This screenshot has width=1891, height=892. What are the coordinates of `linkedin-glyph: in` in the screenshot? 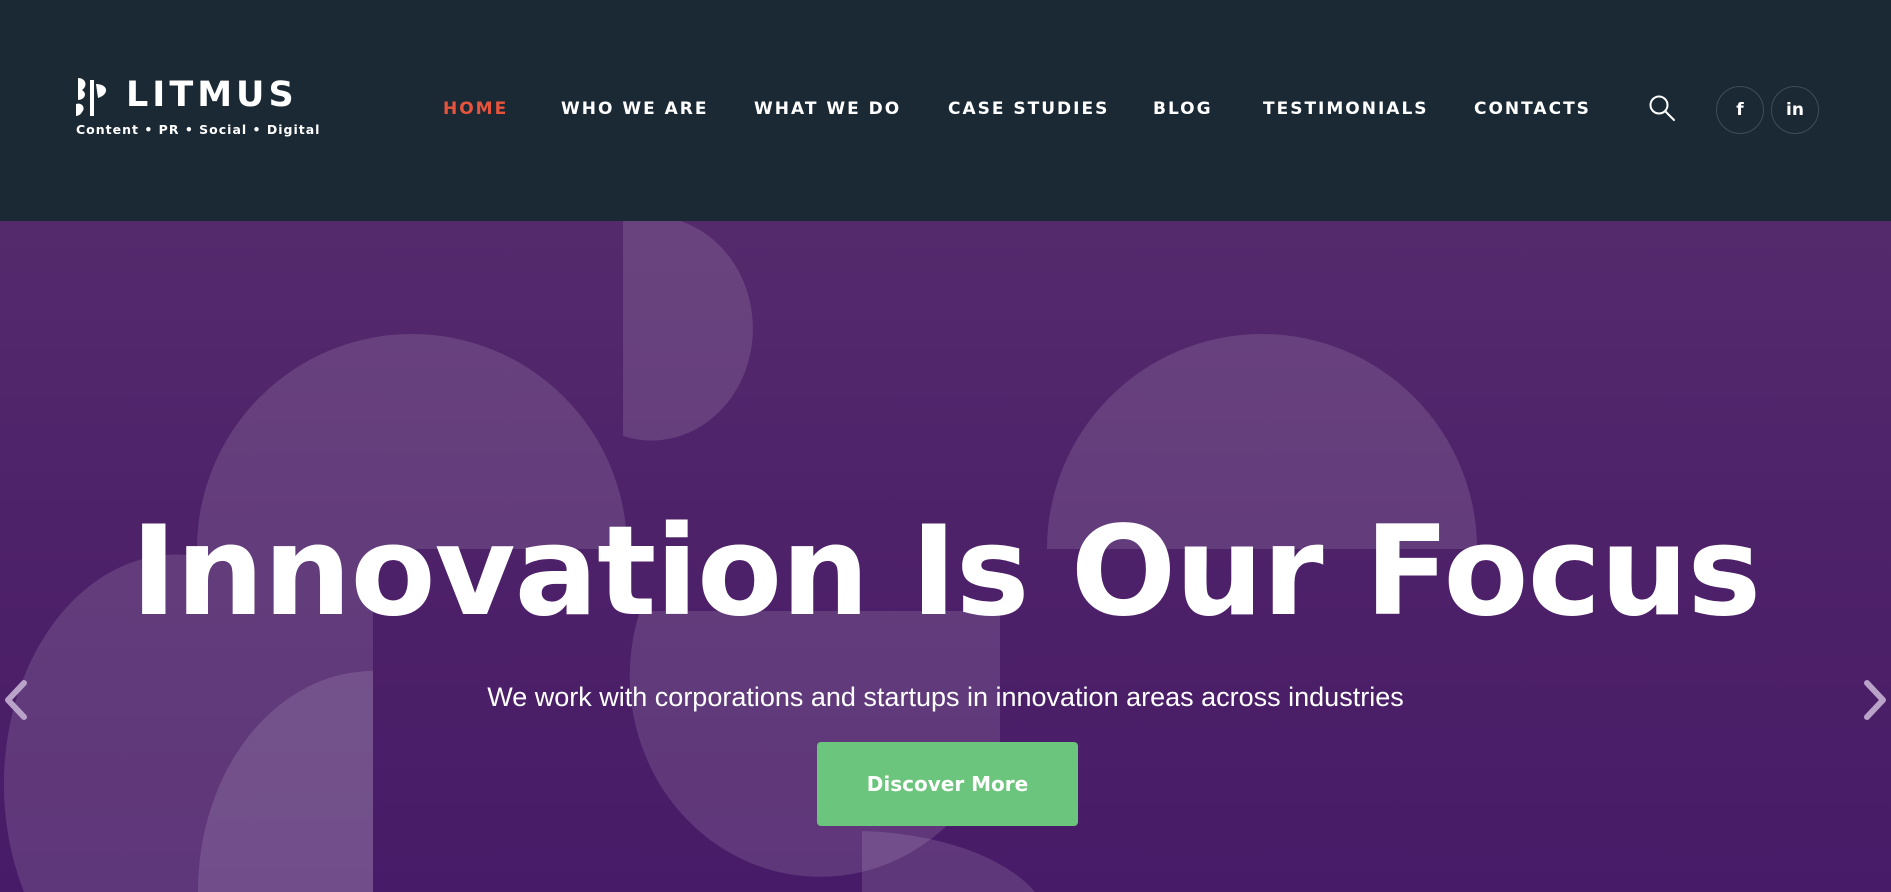 It's located at (1795, 110).